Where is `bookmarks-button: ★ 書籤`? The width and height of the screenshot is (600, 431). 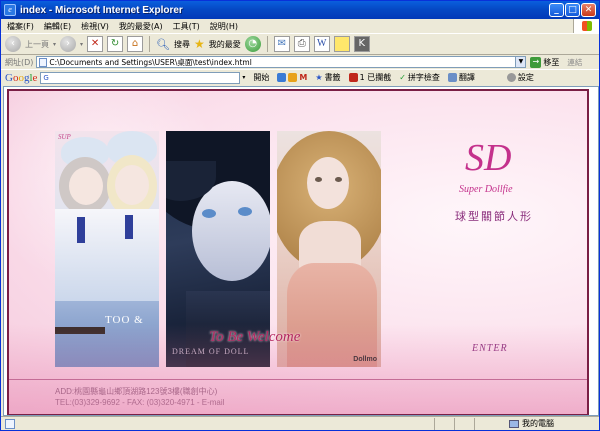
bookmarks-button: ★ 書籤 is located at coordinates (327, 77).